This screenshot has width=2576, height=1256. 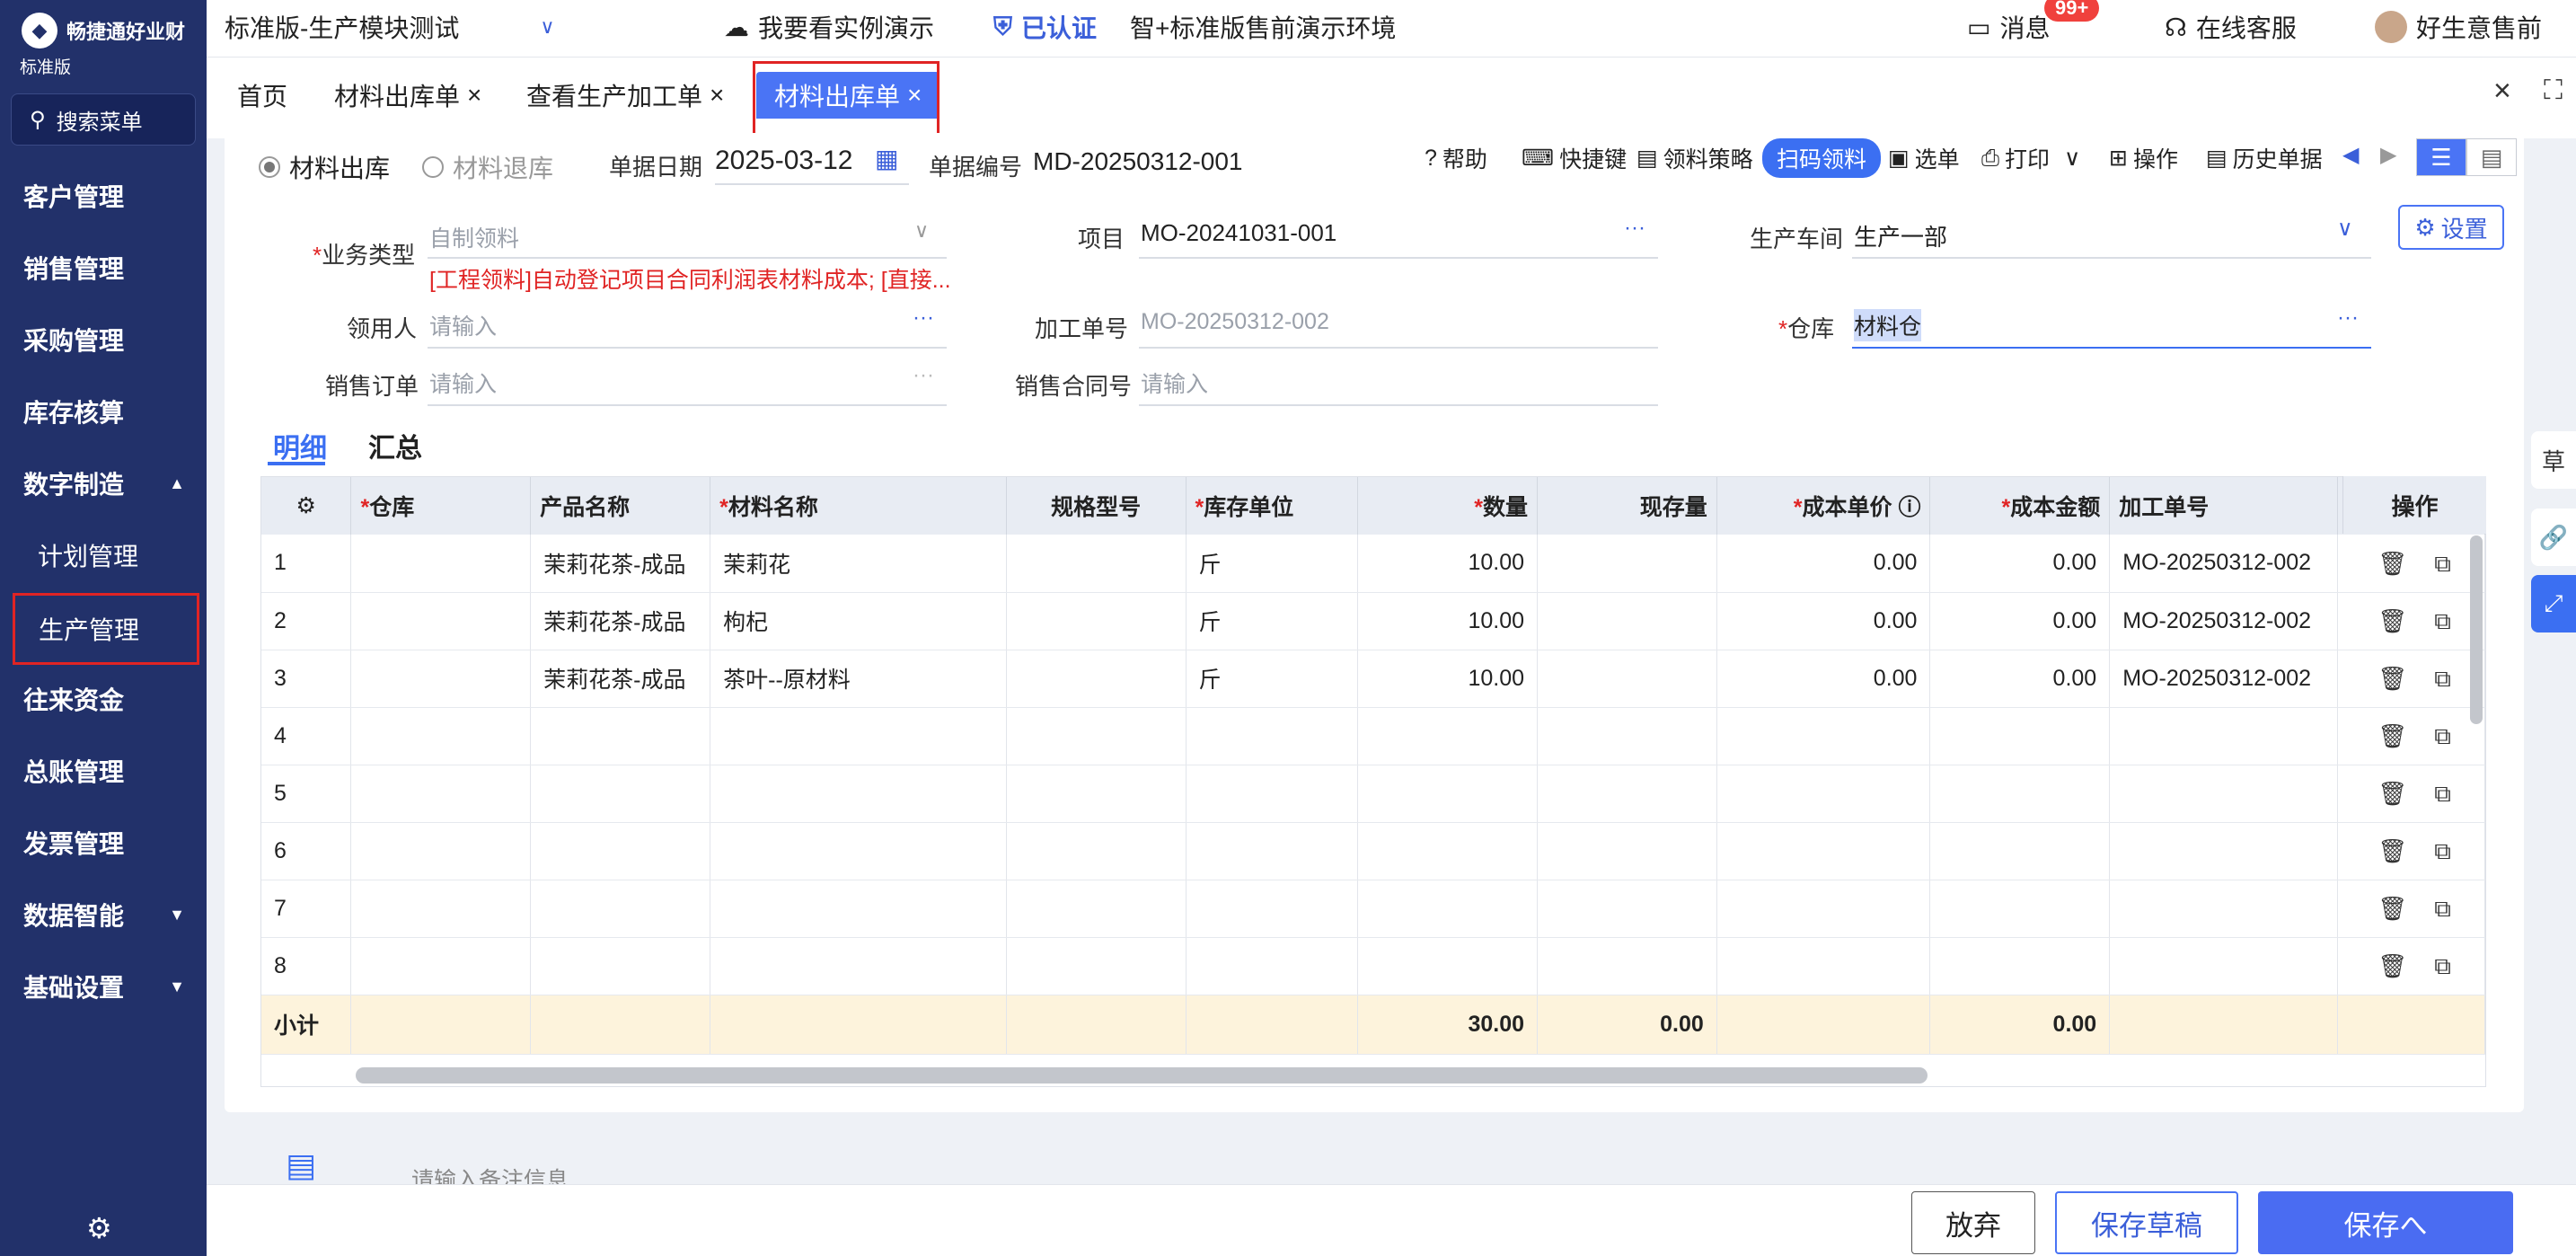 I want to click on cell-unit: 斤, so click(x=1272, y=679).